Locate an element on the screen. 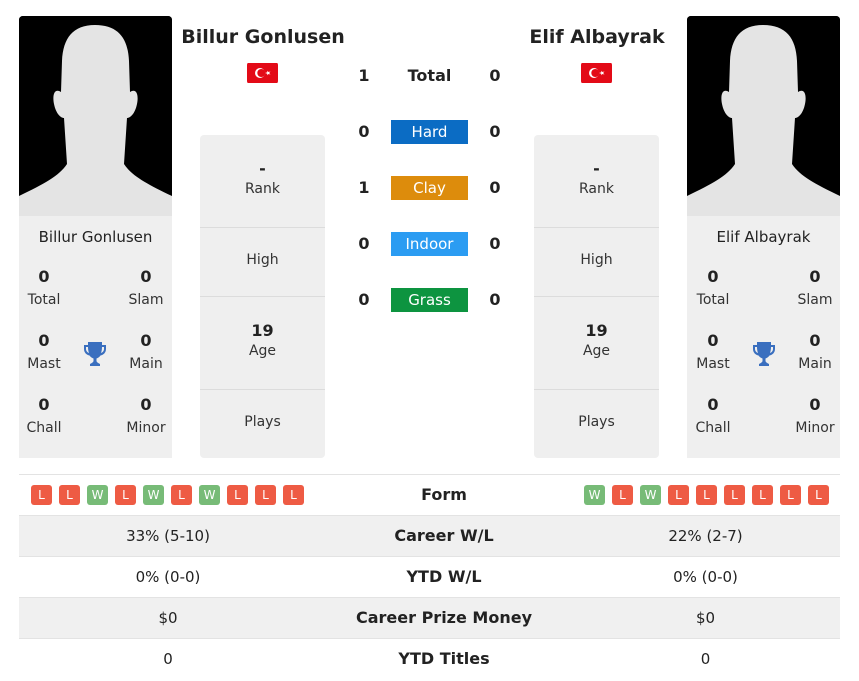 This screenshot has width=859, height=681. player-left-info-card: - Rank High 19 Age Plays is located at coordinates (262, 296).